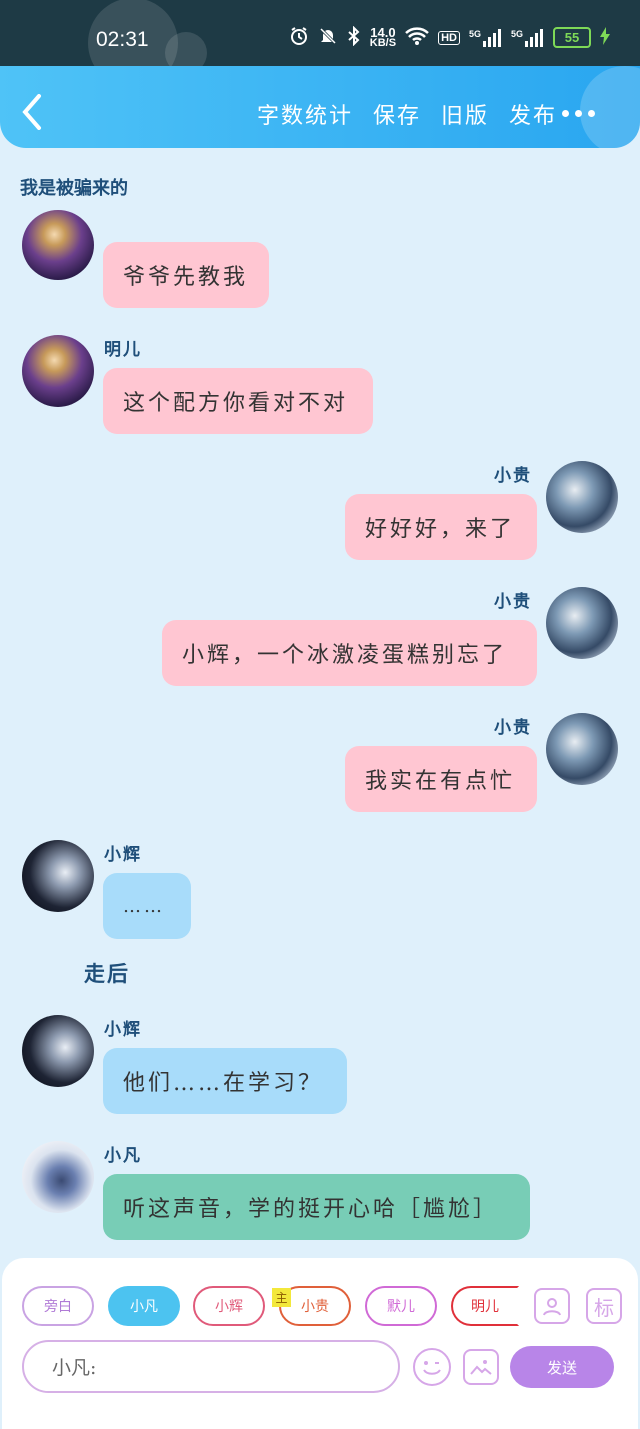 Image resolution: width=640 pixels, height=1429 pixels. I want to click on role-chip-xiaofan: 小凡, so click(144, 1306).